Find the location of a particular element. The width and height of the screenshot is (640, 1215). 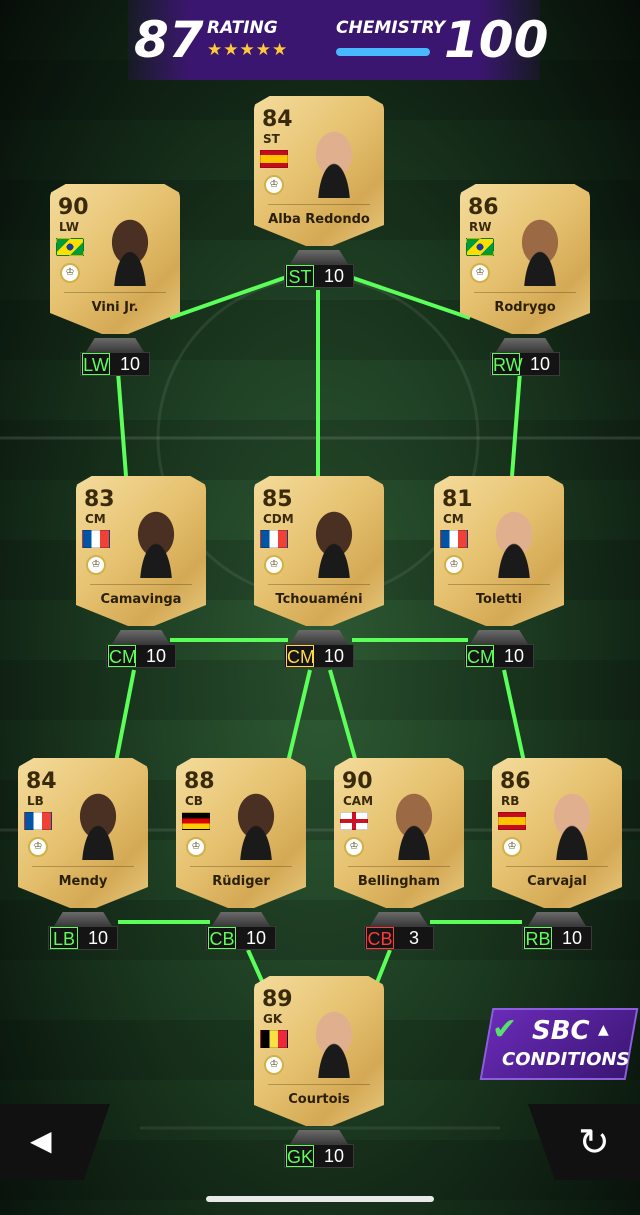

slot-position: LB is located at coordinates (64, 938).